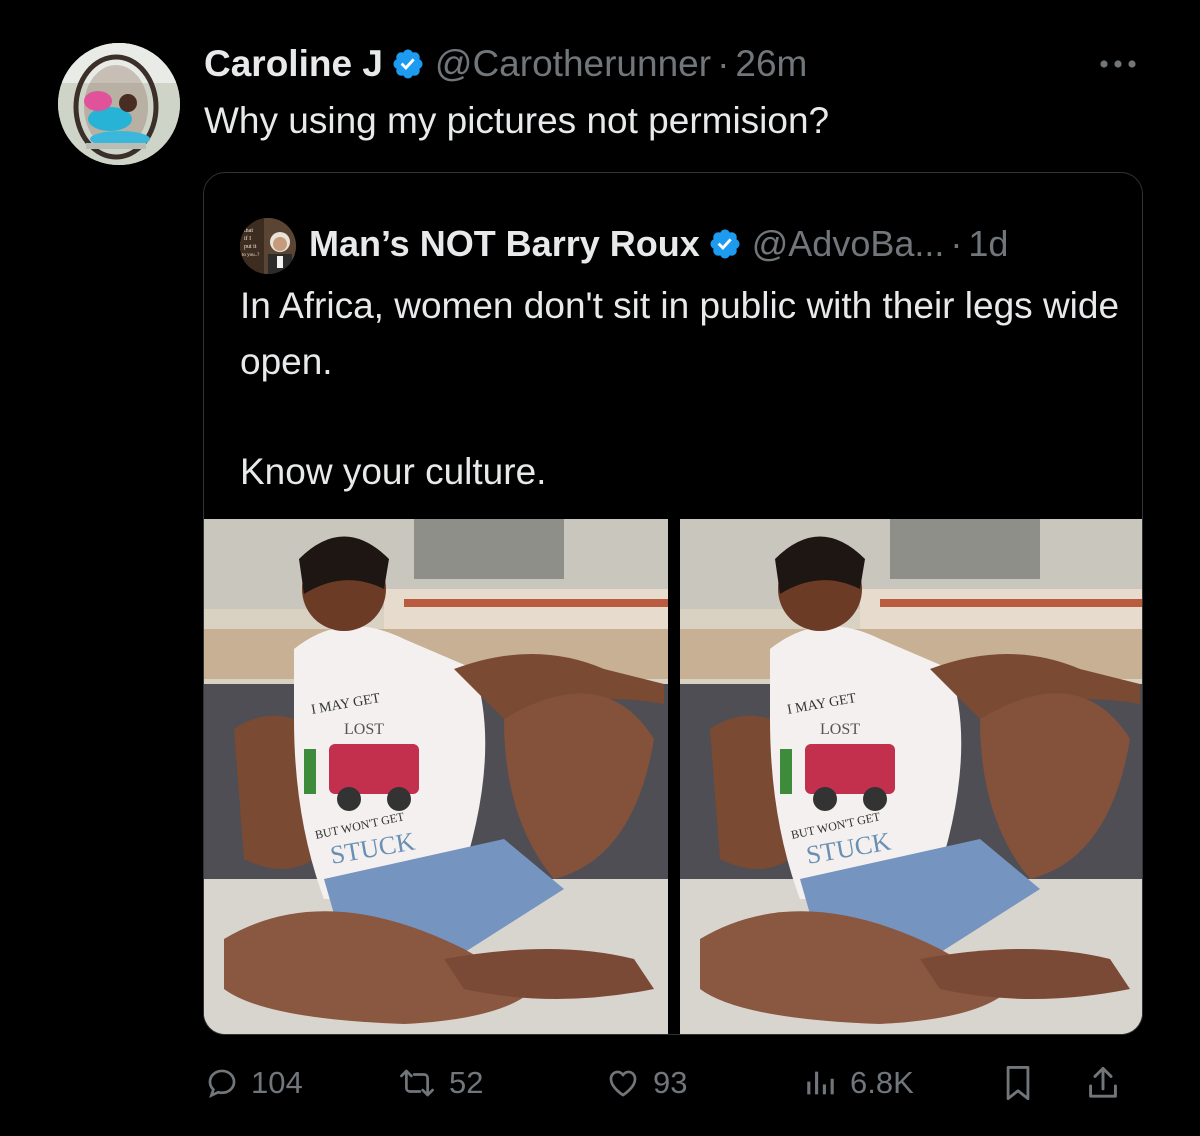 This screenshot has width=1200, height=1136. I want to click on bookmark-button, so click(1018, 1083).